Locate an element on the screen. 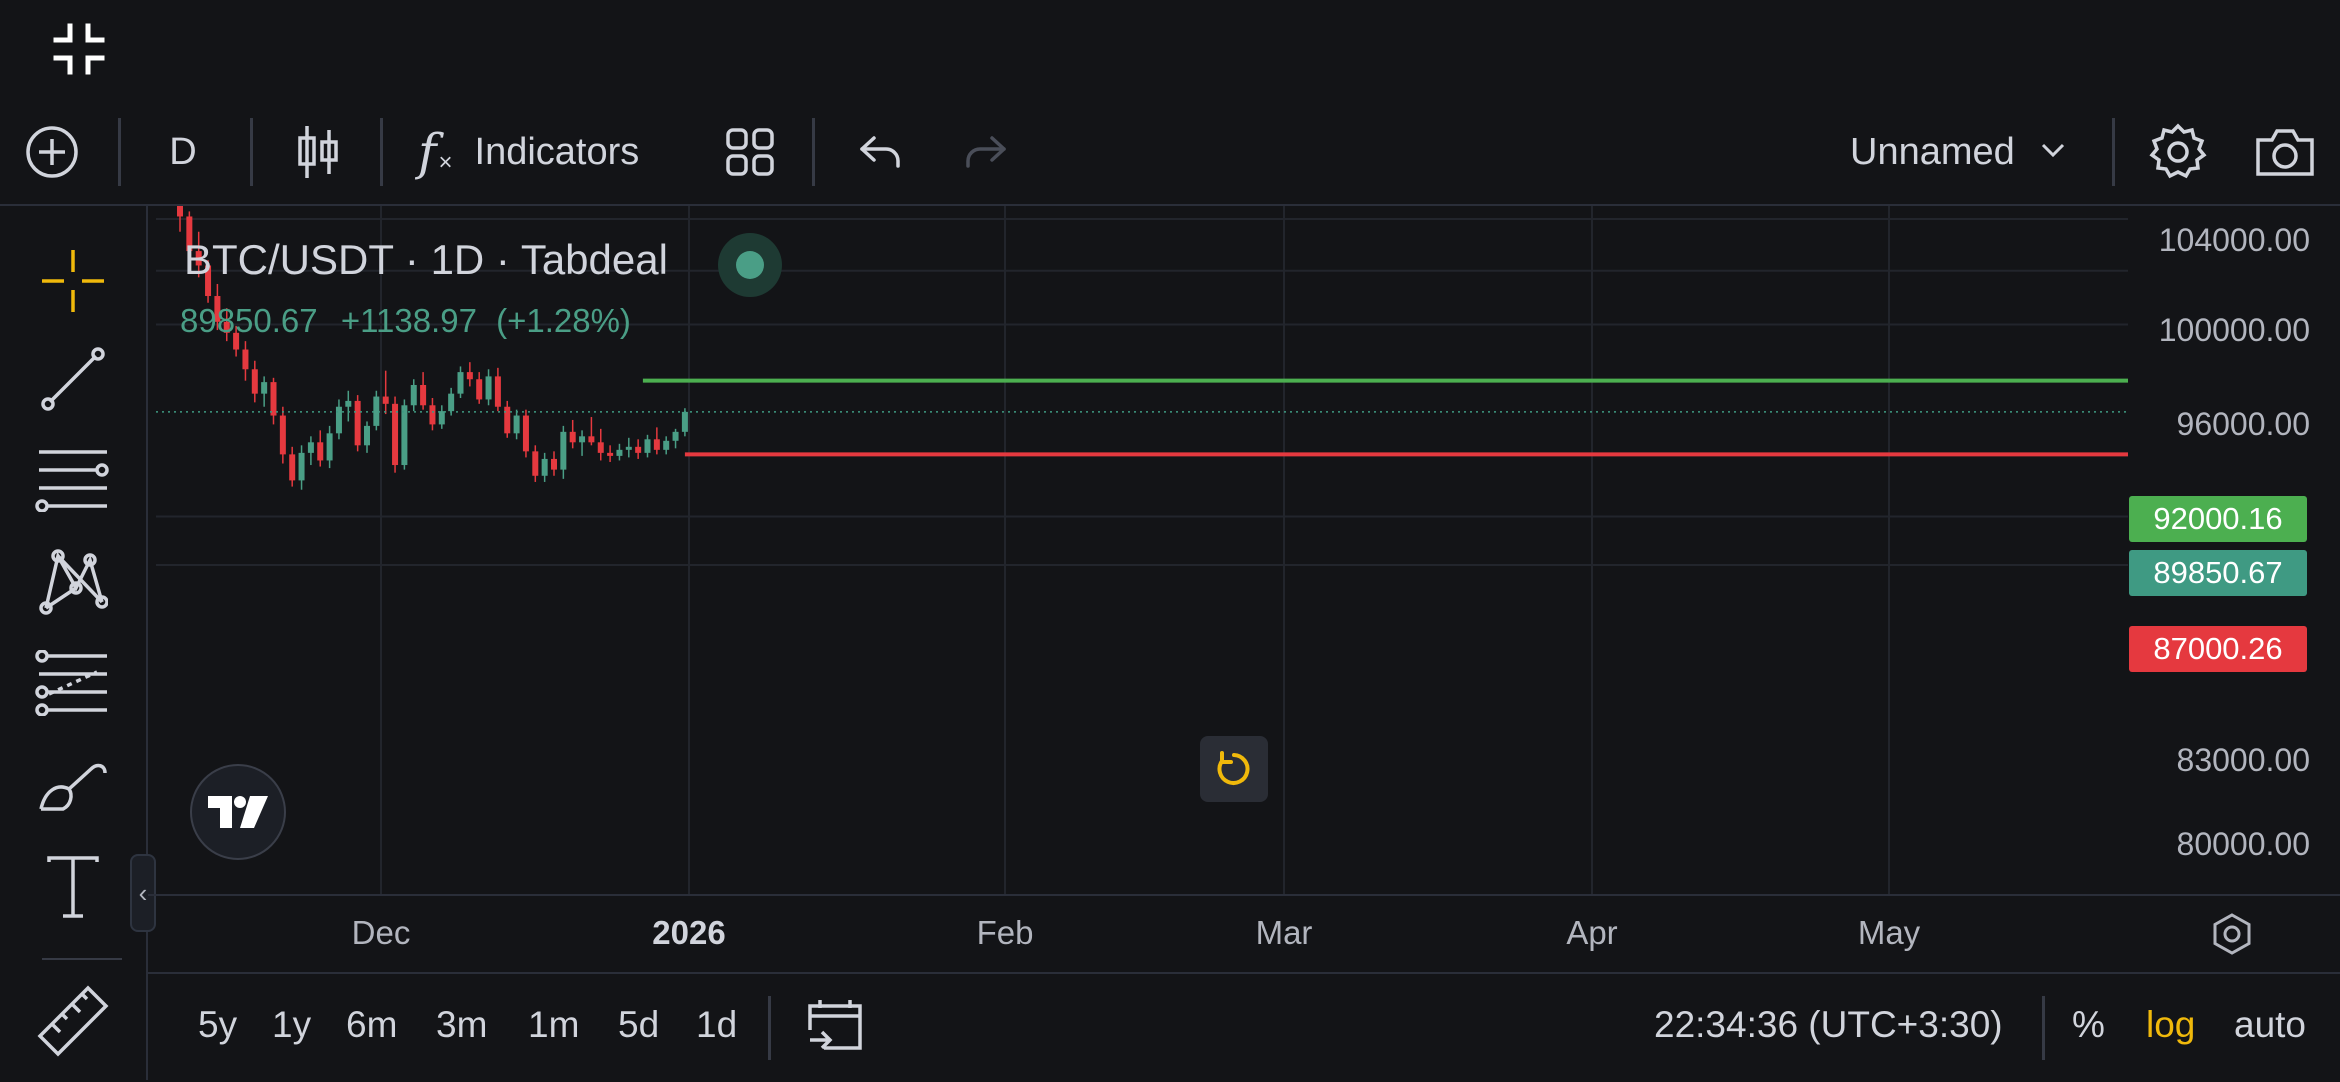 This screenshot has height=1082, width=2340. brush-tool-icon is located at coordinates (73, 785).